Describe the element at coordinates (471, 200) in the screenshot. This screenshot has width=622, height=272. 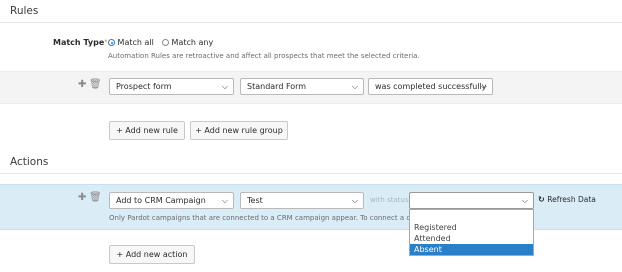
I see `status-select: ⌵` at that location.